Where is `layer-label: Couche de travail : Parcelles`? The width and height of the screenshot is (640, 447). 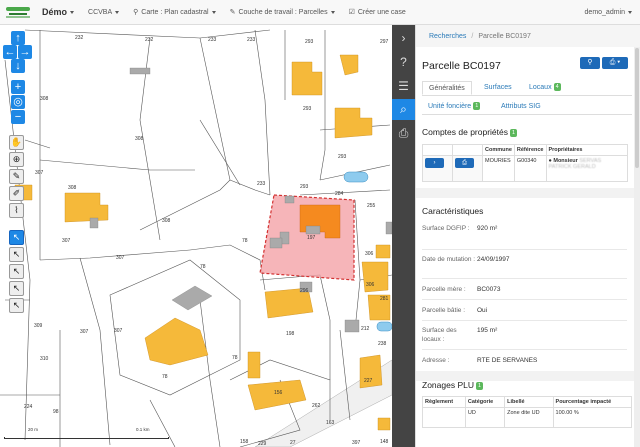 layer-label: Couche de travail : Parcelles is located at coordinates (283, 12).